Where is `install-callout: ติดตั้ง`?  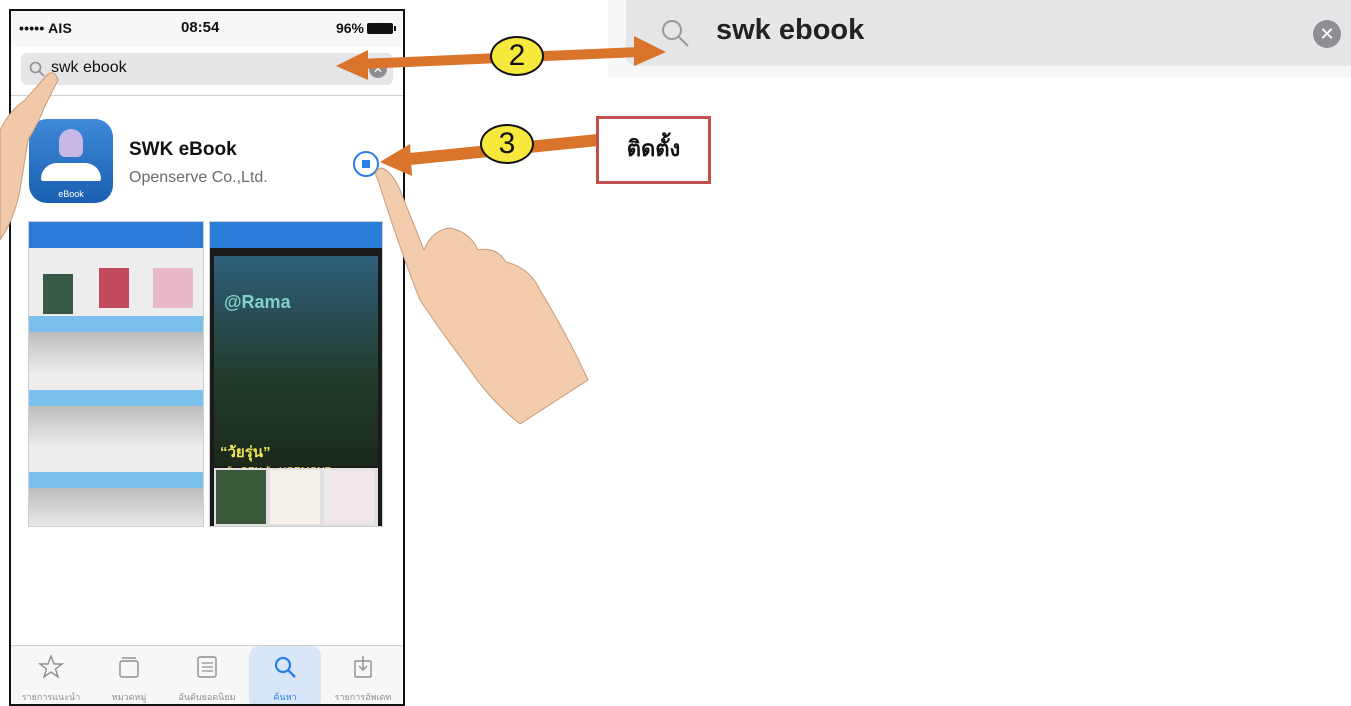
install-callout: ติดตั้ง is located at coordinates (653, 150).